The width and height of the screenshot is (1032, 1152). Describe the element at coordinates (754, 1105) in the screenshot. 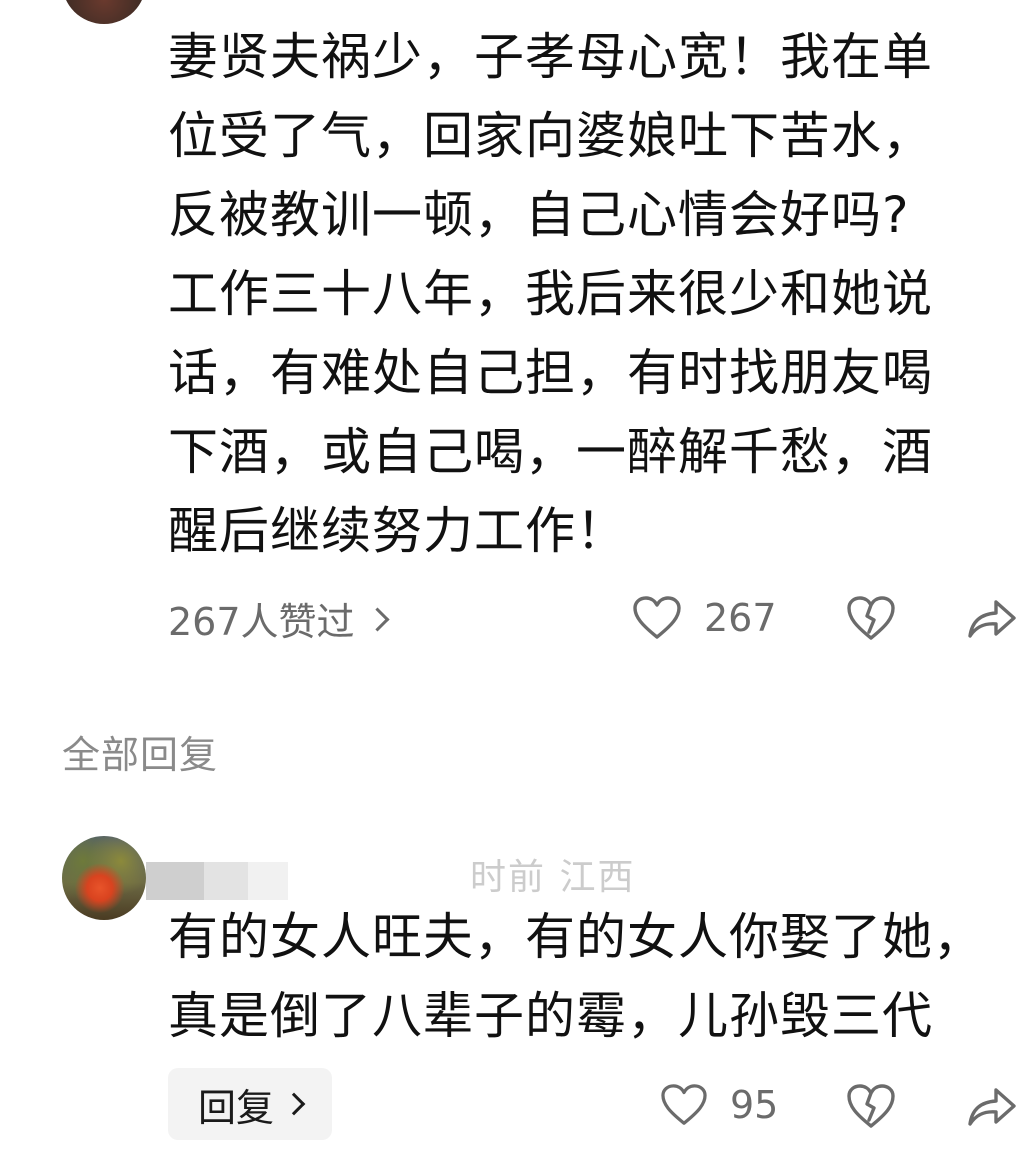

I see `reply-like-count: 95` at that location.